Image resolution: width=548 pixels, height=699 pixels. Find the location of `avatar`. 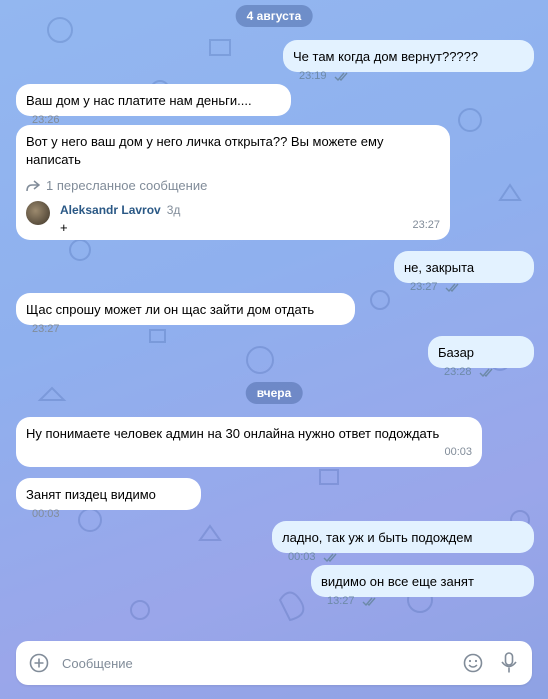

avatar is located at coordinates (38, 213).